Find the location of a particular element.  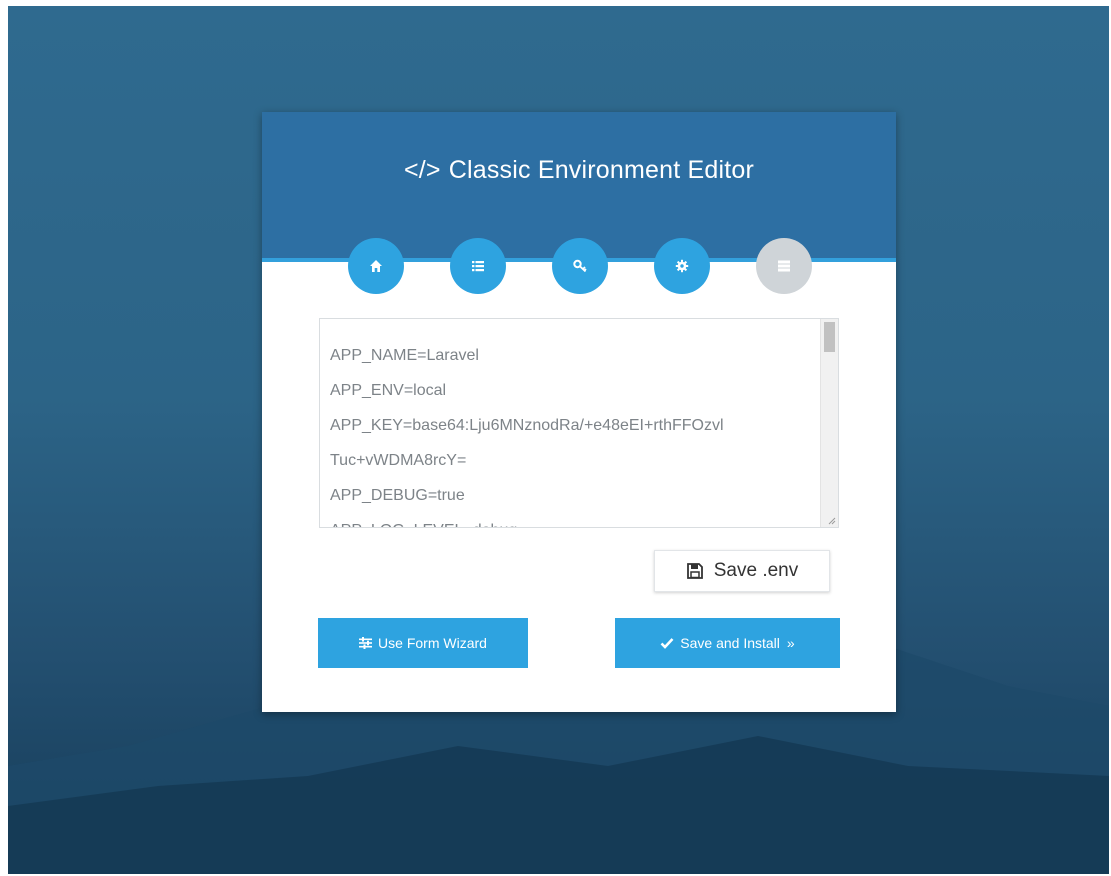

step-welcome is located at coordinates (376, 266).